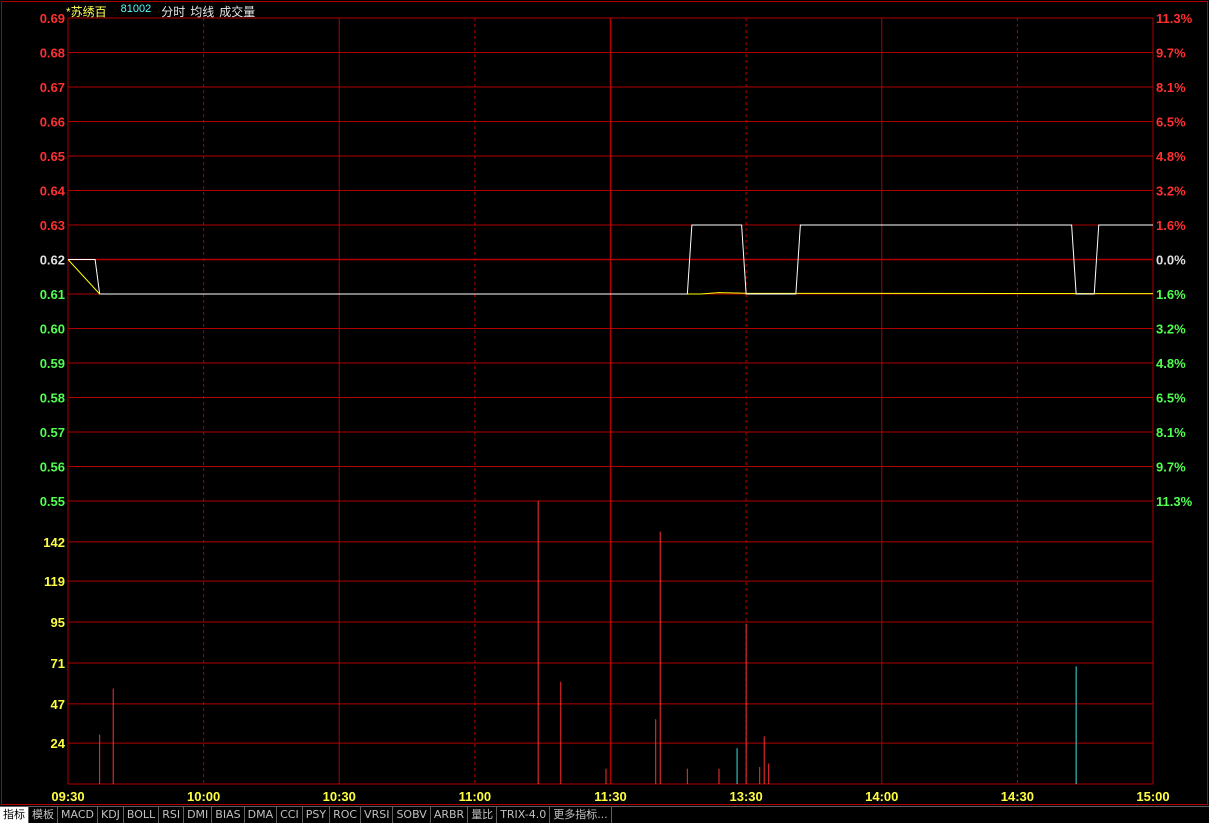  What do you see at coordinates (142, 815) in the screenshot?
I see `indicator-tab: BOLL` at bounding box center [142, 815].